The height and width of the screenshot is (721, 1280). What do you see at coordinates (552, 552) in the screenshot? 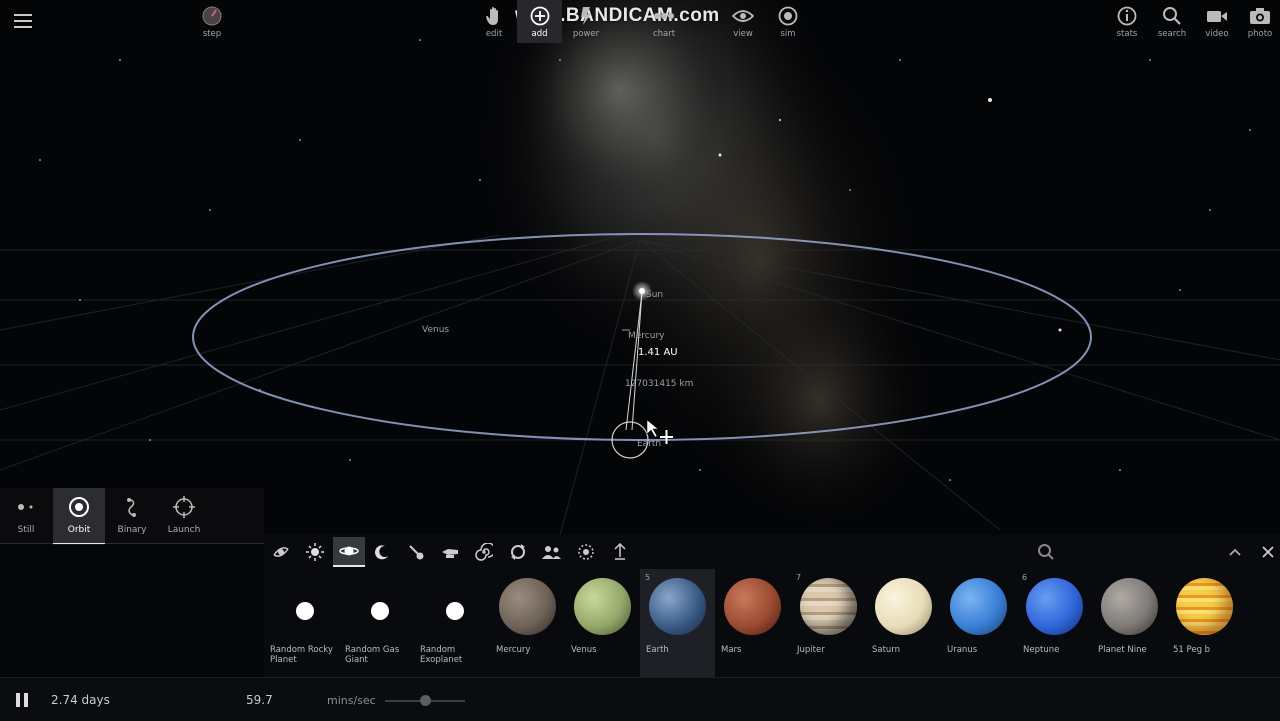
I see `category-people` at bounding box center [552, 552].